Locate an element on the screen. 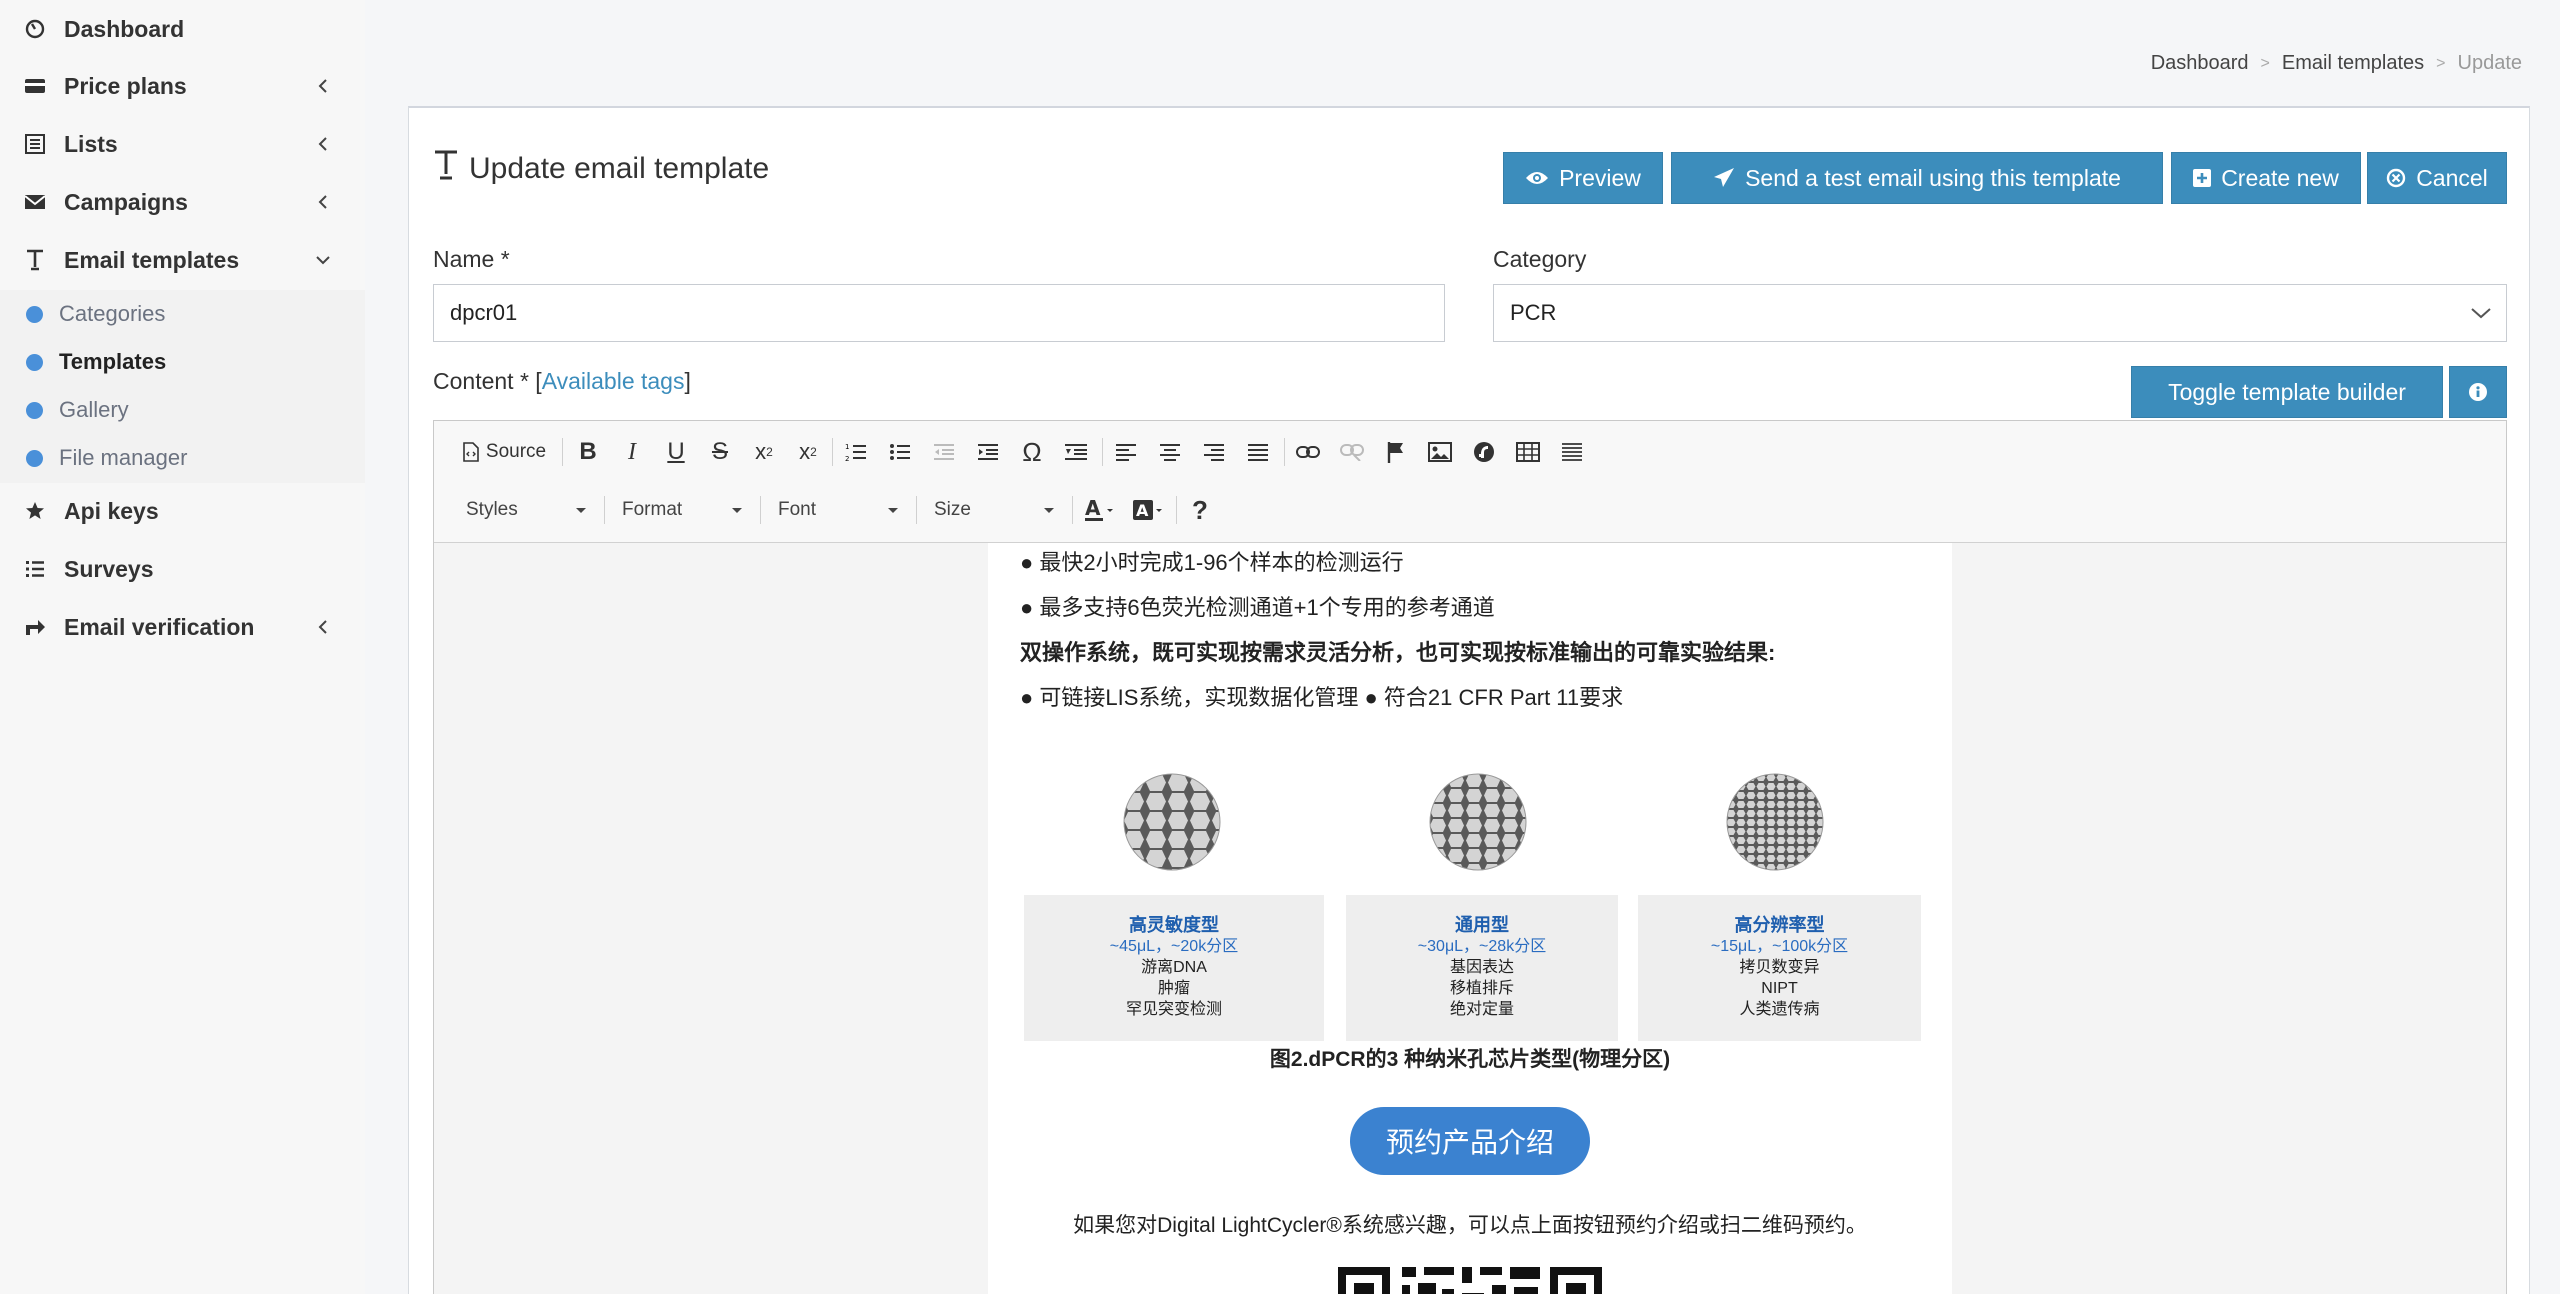 Image resolution: width=2560 pixels, height=1294 pixels. sidebar-item-label: Price plans is located at coordinates (125, 85).